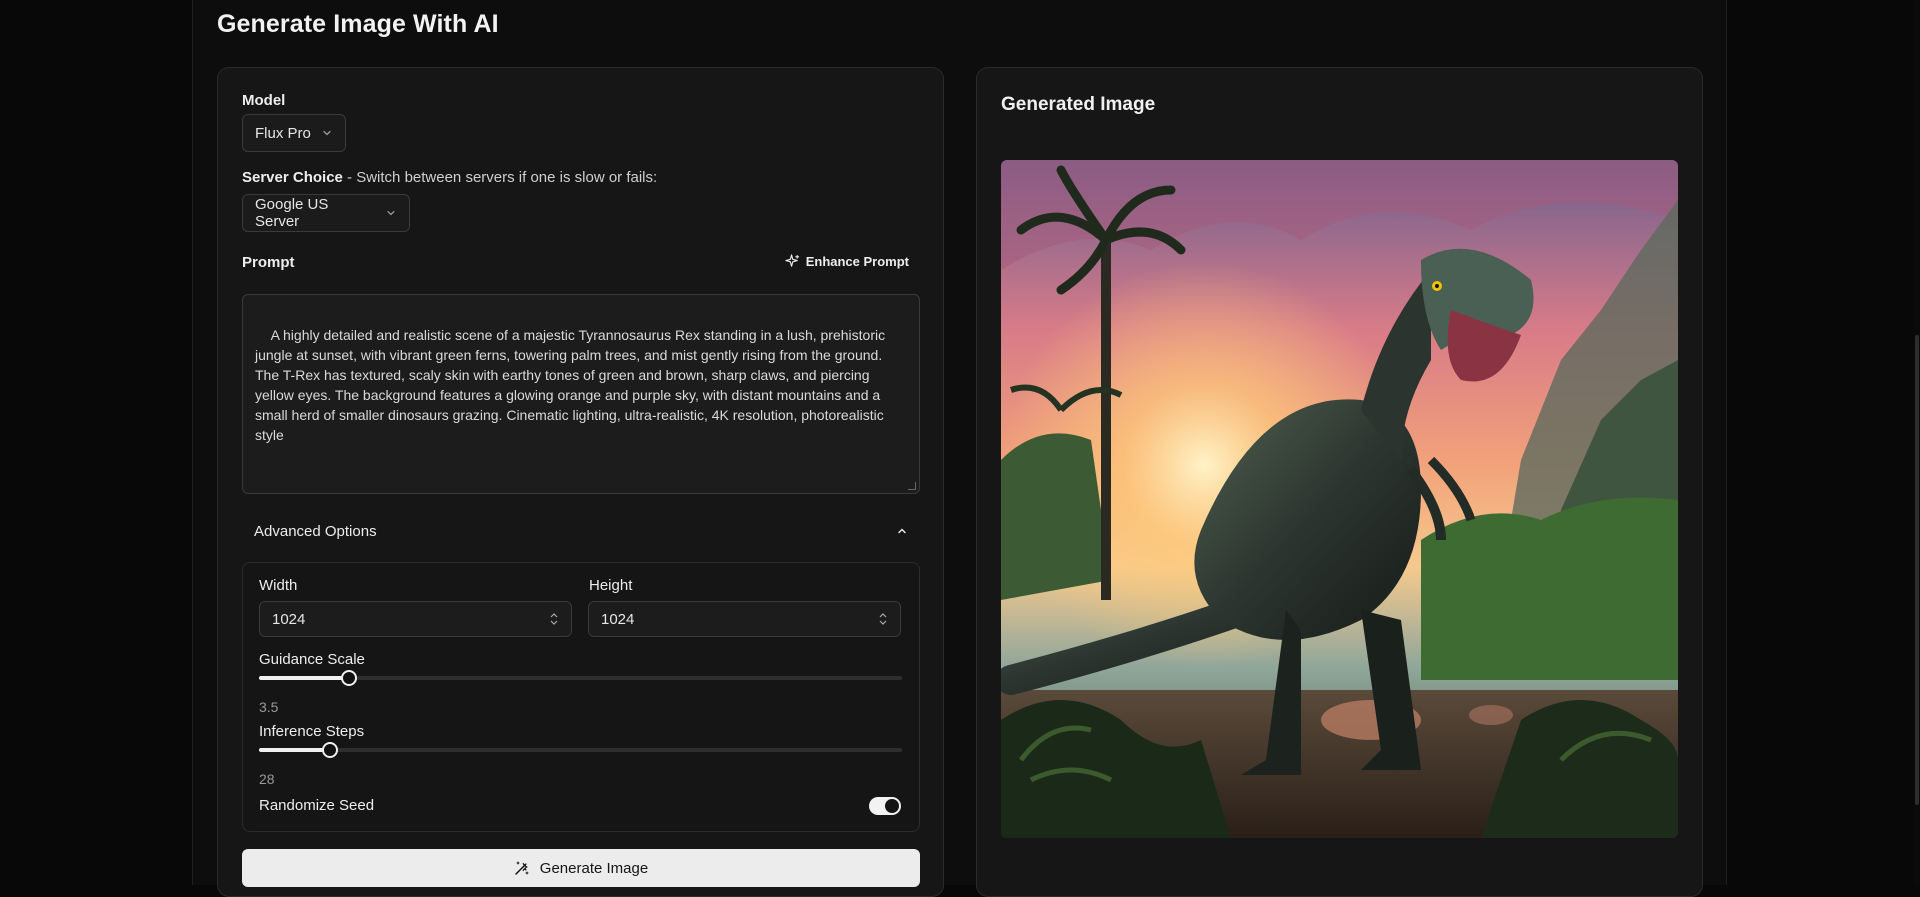 This screenshot has height=897, width=1920. What do you see at coordinates (857, 261) in the screenshot?
I see `enhance-prompt-label: Enhance Prompt` at bounding box center [857, 261].